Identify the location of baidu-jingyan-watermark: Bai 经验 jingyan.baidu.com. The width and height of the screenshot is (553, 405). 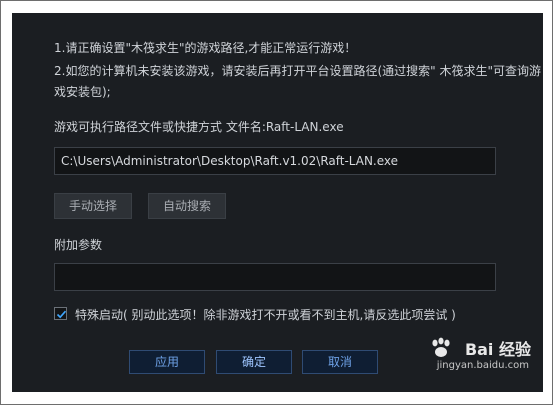
(472, 356).